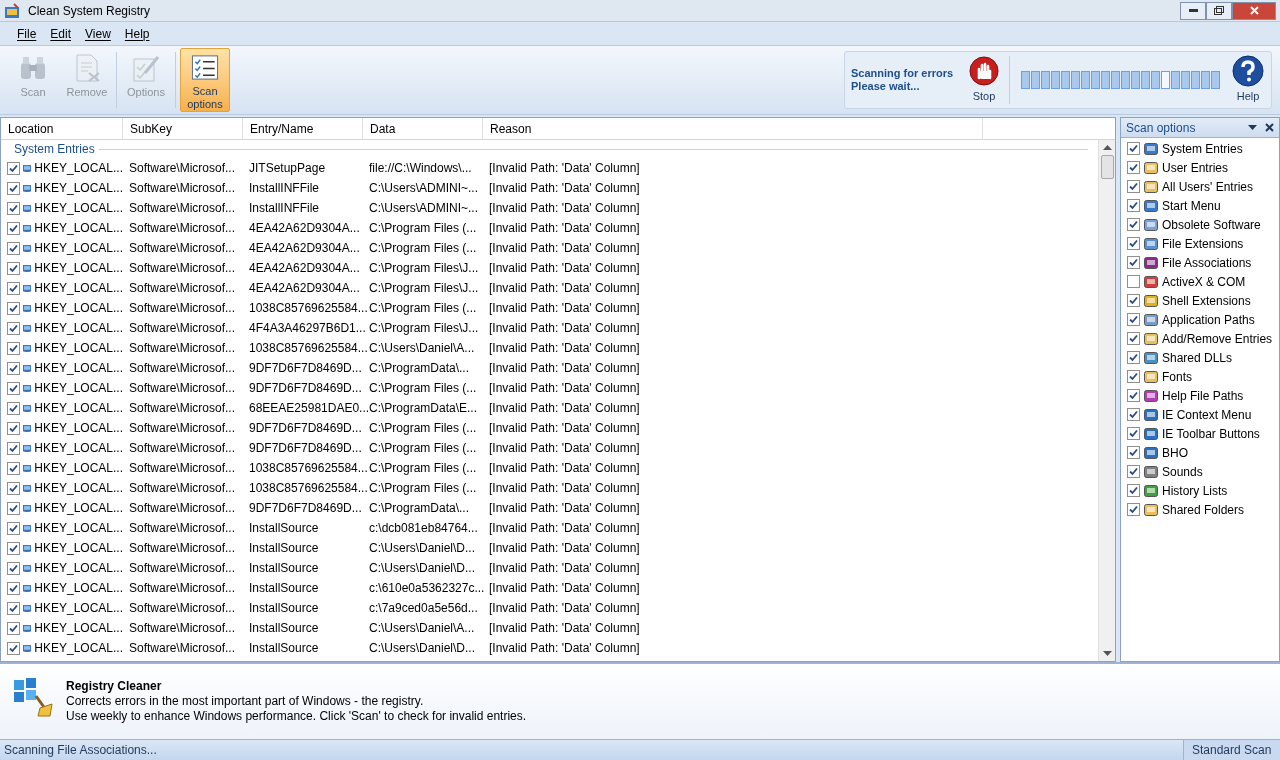 Image resolution: width=1280 pixels, height=760 pixels. Describe the element at coordinates (1254, 10) in the screenshot. I see `close-button` at that location.